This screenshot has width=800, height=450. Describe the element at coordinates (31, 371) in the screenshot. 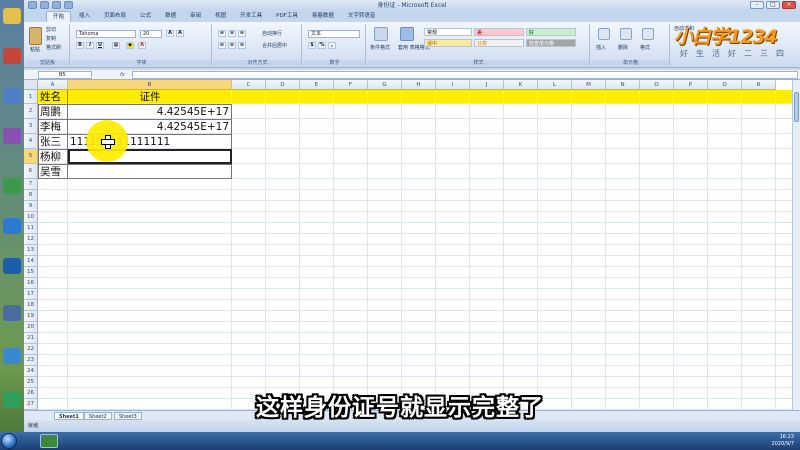

I see `row-header: 24` at that location.